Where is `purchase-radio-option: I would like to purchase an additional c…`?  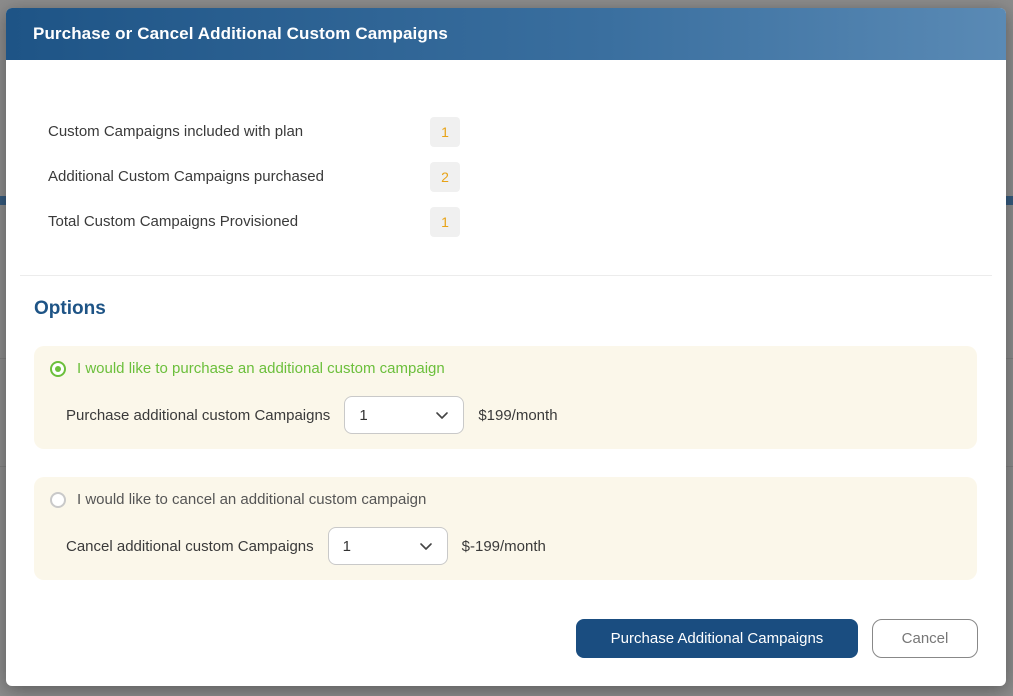
purchase-radio-option: I would like to purchase an additional c… is located at coordinates (247, 368).